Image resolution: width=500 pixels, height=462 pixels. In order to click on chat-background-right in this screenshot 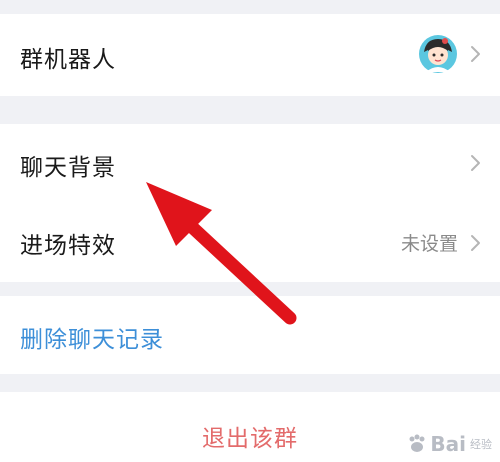, I will do `click(475, 163)`.